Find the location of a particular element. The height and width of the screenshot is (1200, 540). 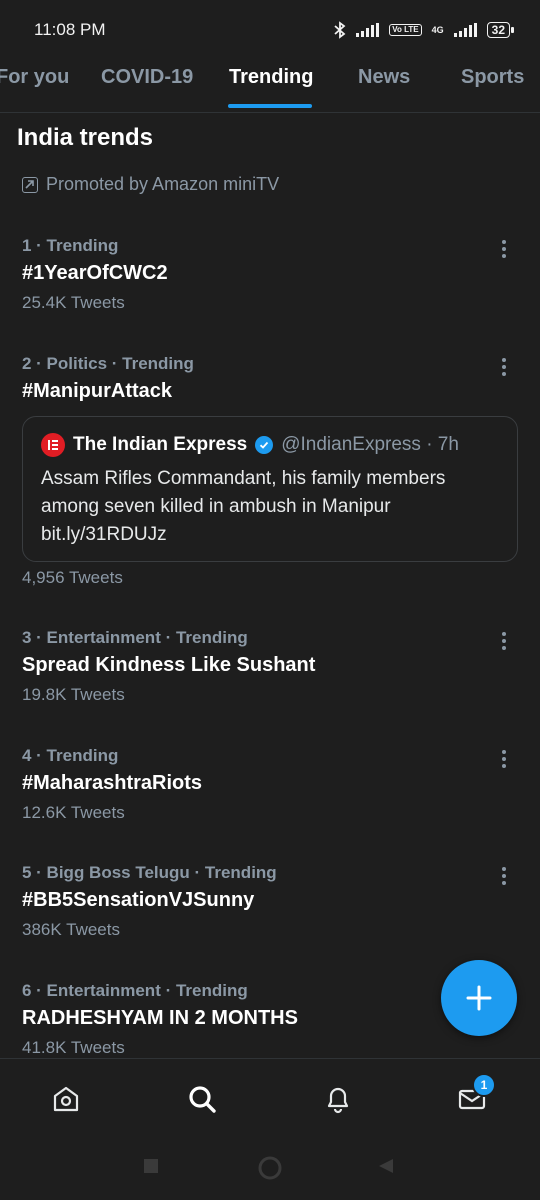

card-handle: @IndianExpress · 7h is located at coordinates (370, 444).